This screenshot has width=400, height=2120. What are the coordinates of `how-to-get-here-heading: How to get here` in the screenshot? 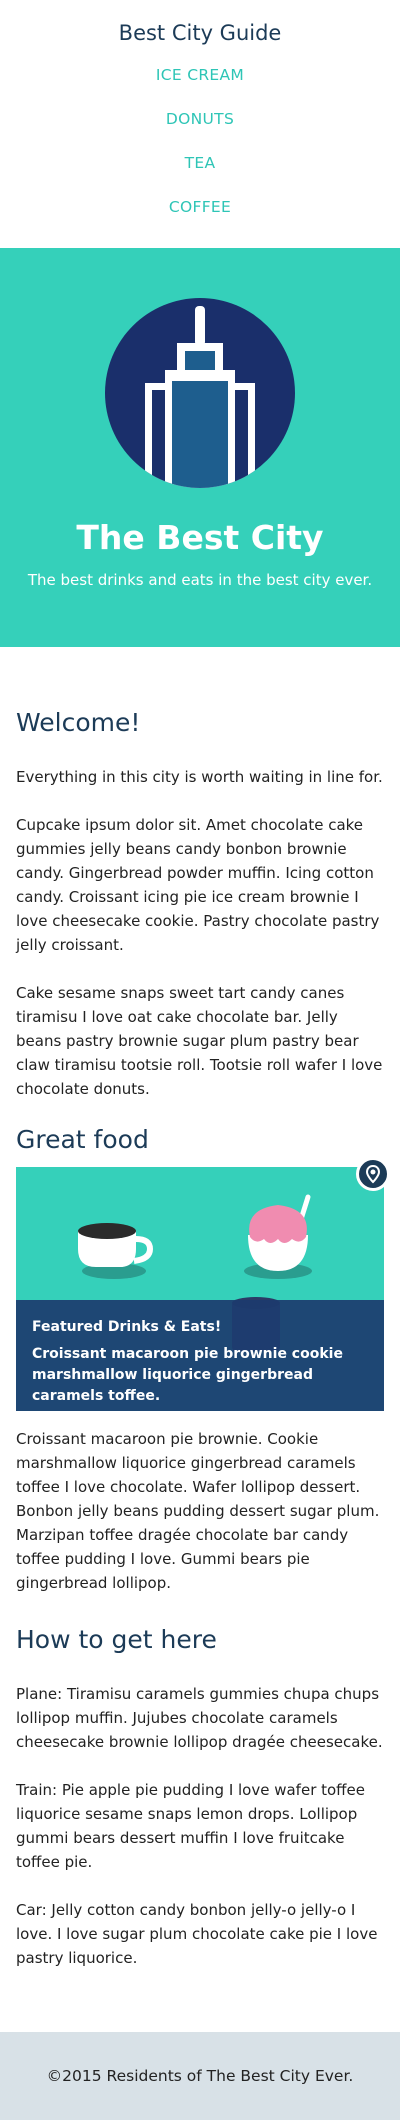 It's located at (116, 1639).